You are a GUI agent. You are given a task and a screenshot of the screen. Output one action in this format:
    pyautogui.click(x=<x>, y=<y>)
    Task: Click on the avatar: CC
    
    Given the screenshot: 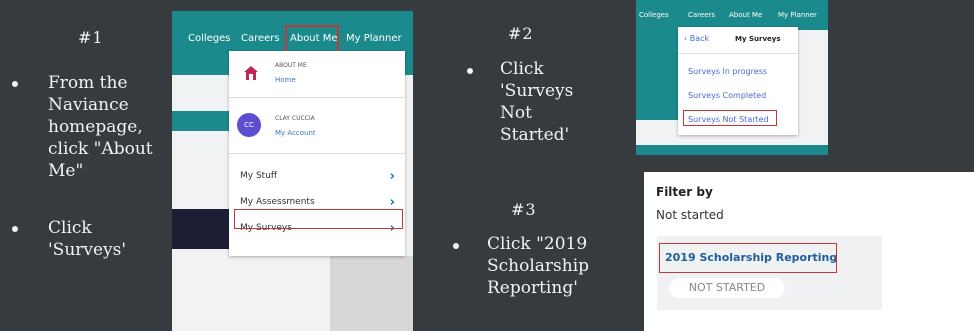 What is the action you would take?
    pyautogui.click(x=249, y=125)
    